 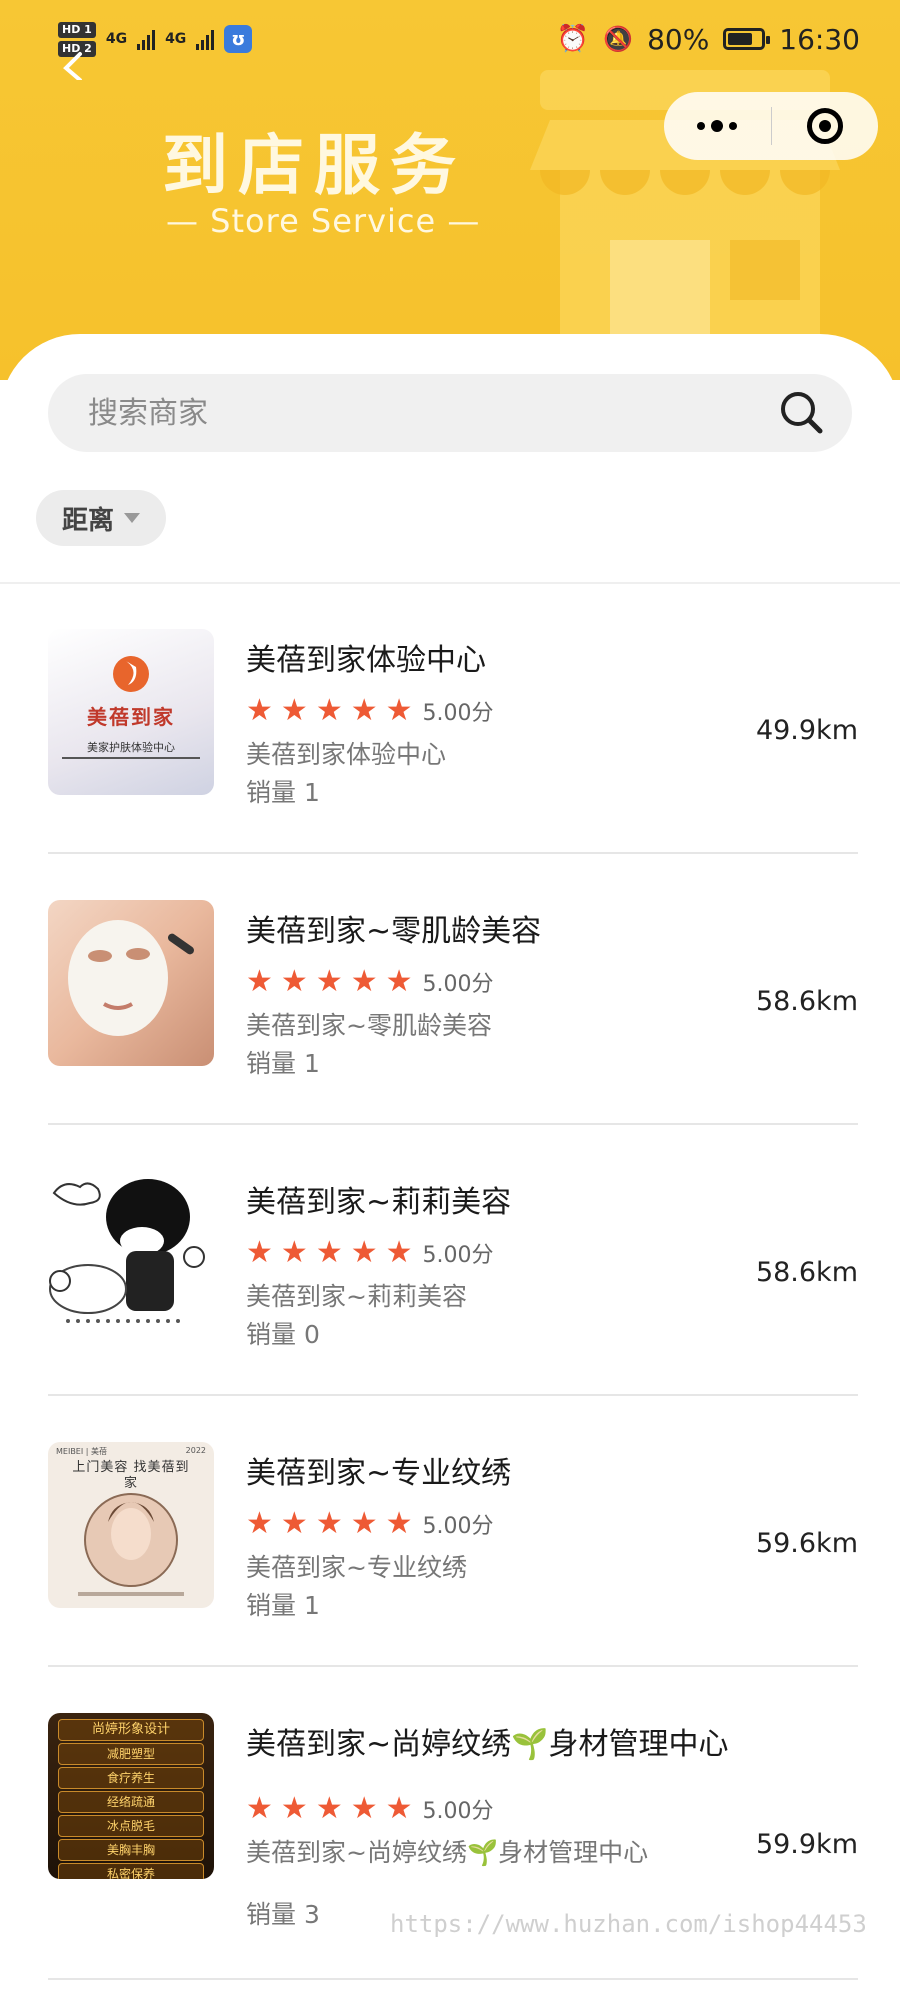 What do you see at coordinates (379, 1202) in the screenshot?
I see `store-name: 美蓓到家~莉莉美容` at bounding box center [379, 1202].